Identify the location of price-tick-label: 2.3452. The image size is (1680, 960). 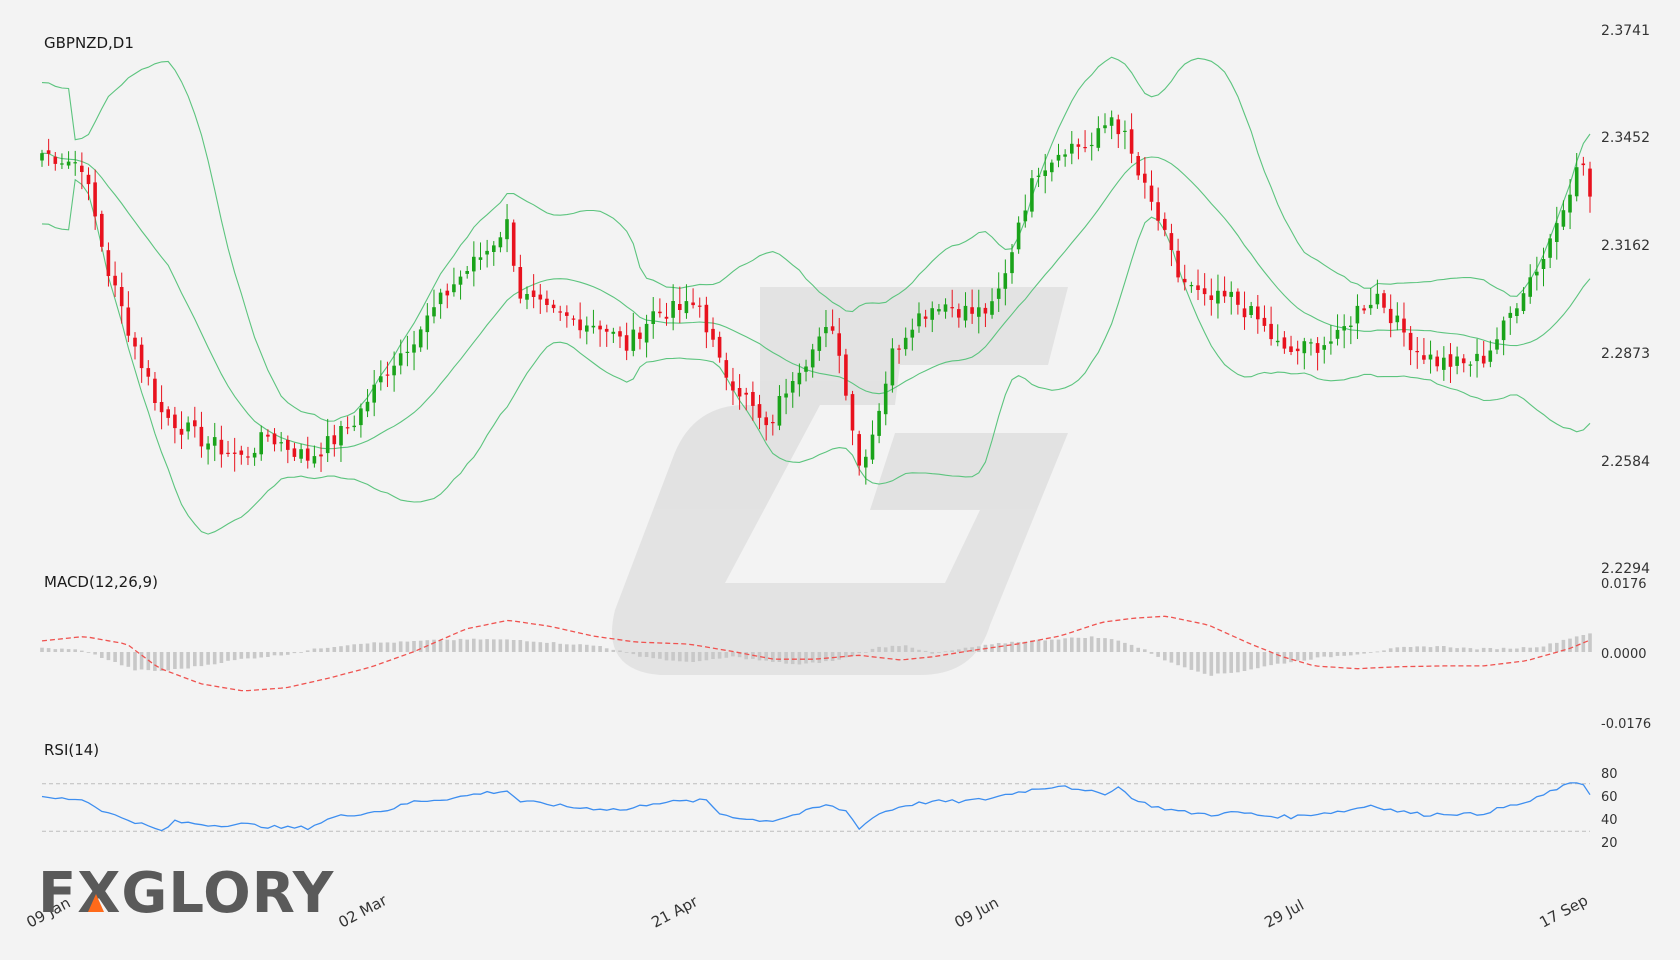
(1625, 138).